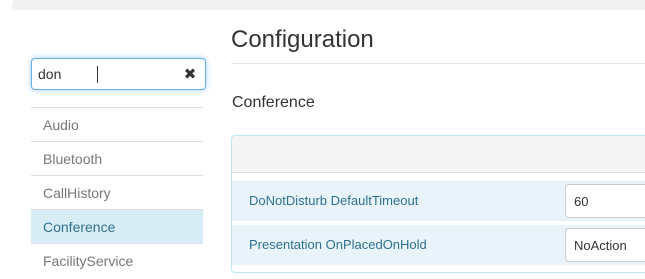 The height and width of the screenshot is (279, 645). Describe the element at coordinates (438, 154) in the screenshot. I see `panel-heading` at that location.